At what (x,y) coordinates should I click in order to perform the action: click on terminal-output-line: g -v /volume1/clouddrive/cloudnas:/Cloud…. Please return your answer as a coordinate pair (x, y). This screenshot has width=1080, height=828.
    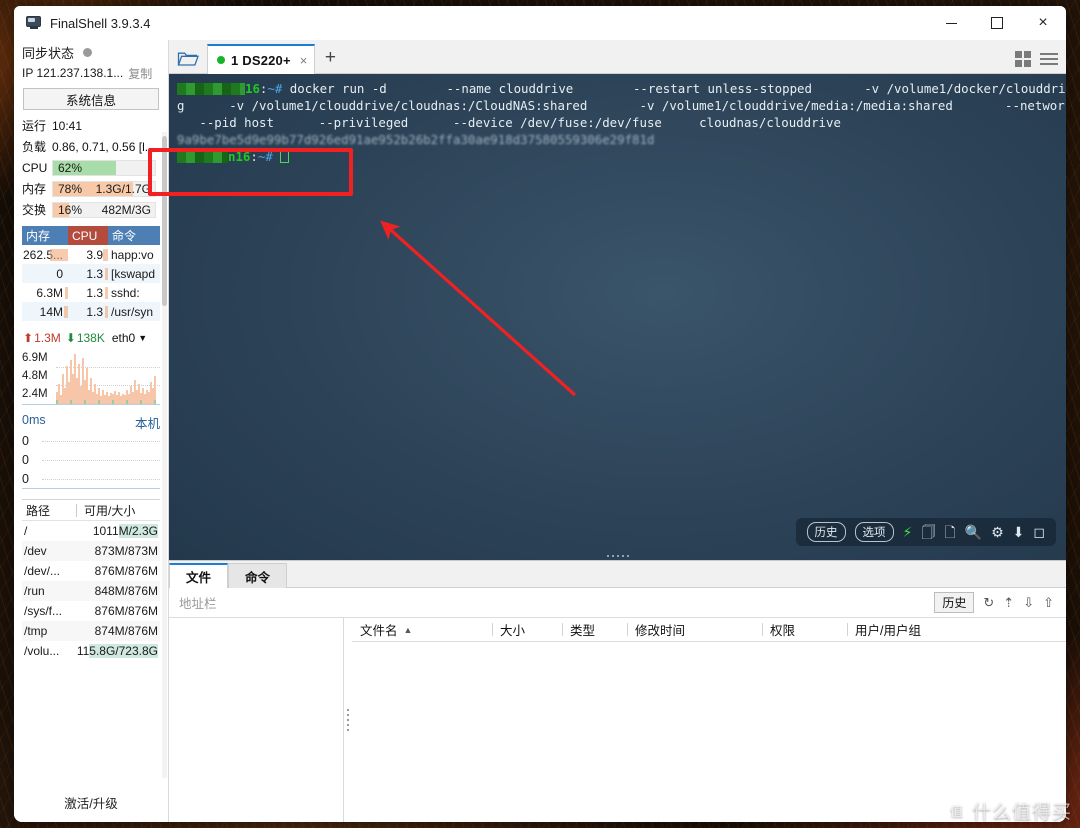
    Looking at the image, I should click on (621, 105).